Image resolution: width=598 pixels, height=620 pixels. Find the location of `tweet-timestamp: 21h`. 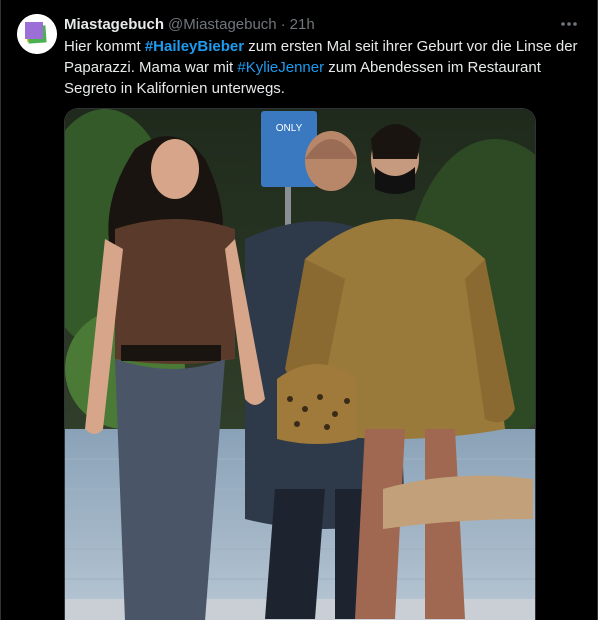

tweet-timestamp: 21h is located at coordinates (302, 24).